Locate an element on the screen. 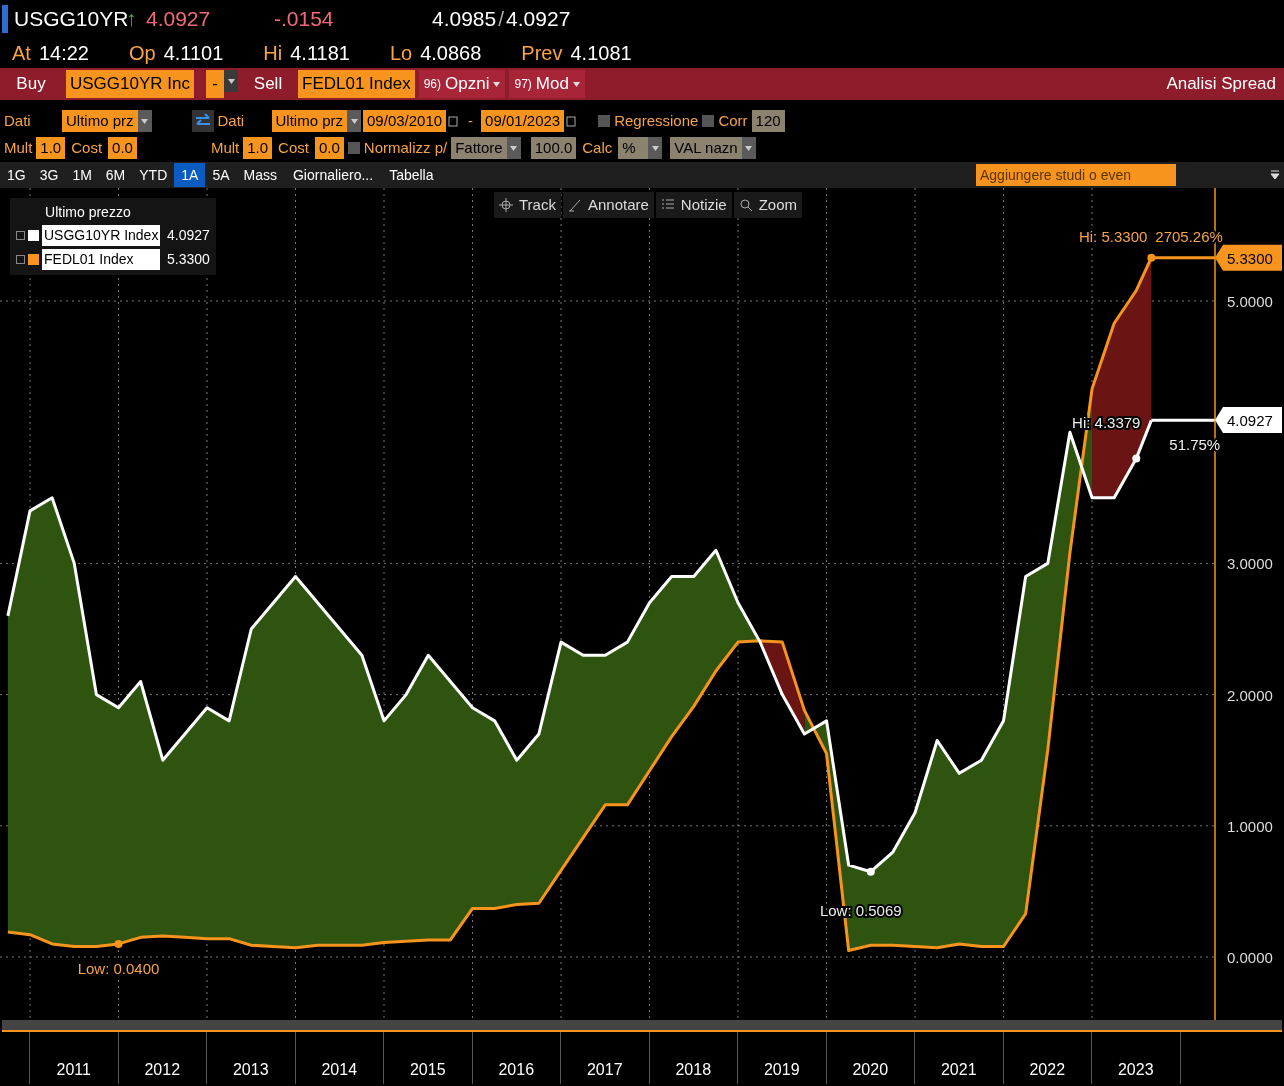 This screenshot has height=1086, width=1284. axis-label: 3.0000 is located at coordinates (1250, 564).